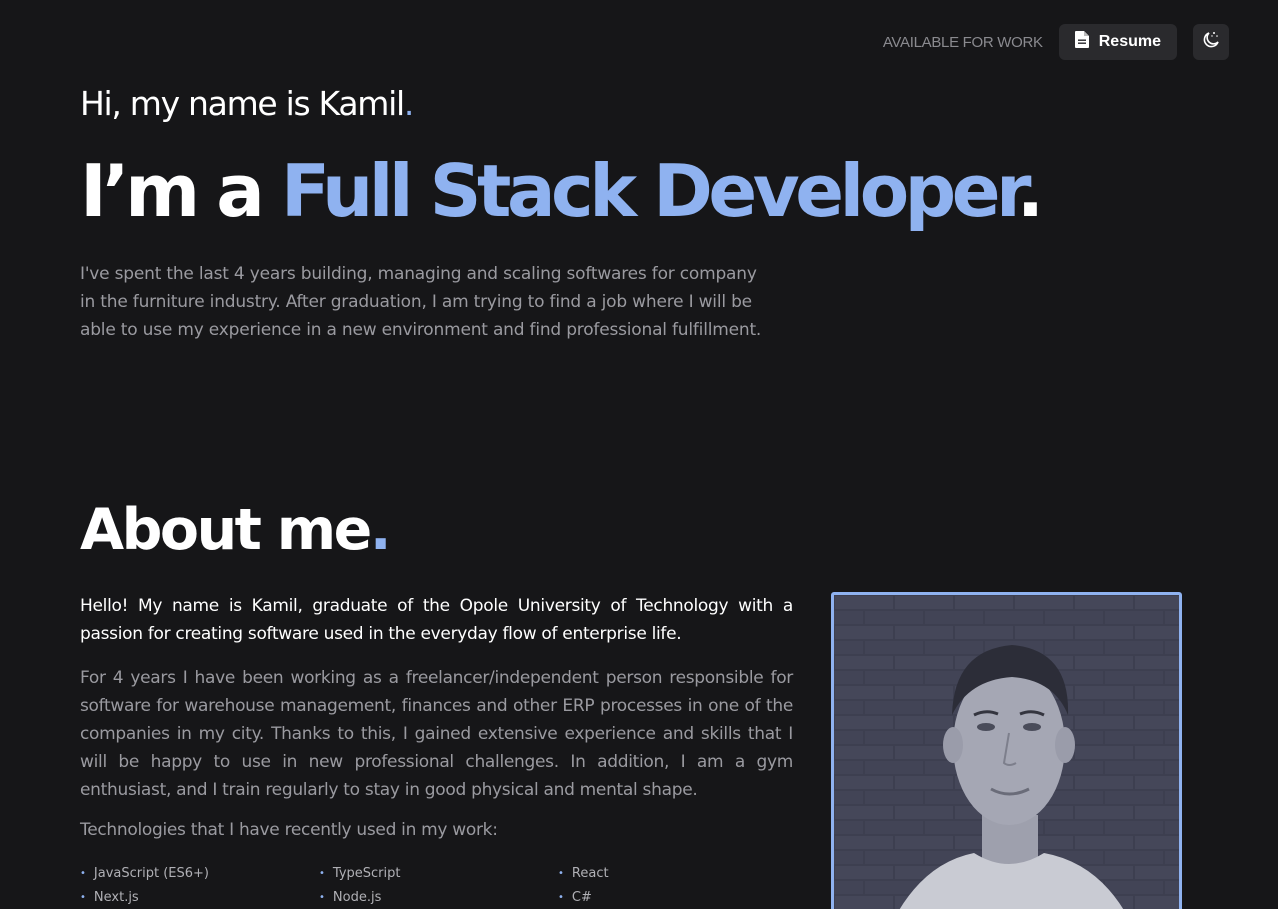 This screenshot has width=1278, height=909. What do you see at coordinates (180, 191) in the screenshot?
I see `hero-title-prefix: I’m a` at bounding box center [180, 191].